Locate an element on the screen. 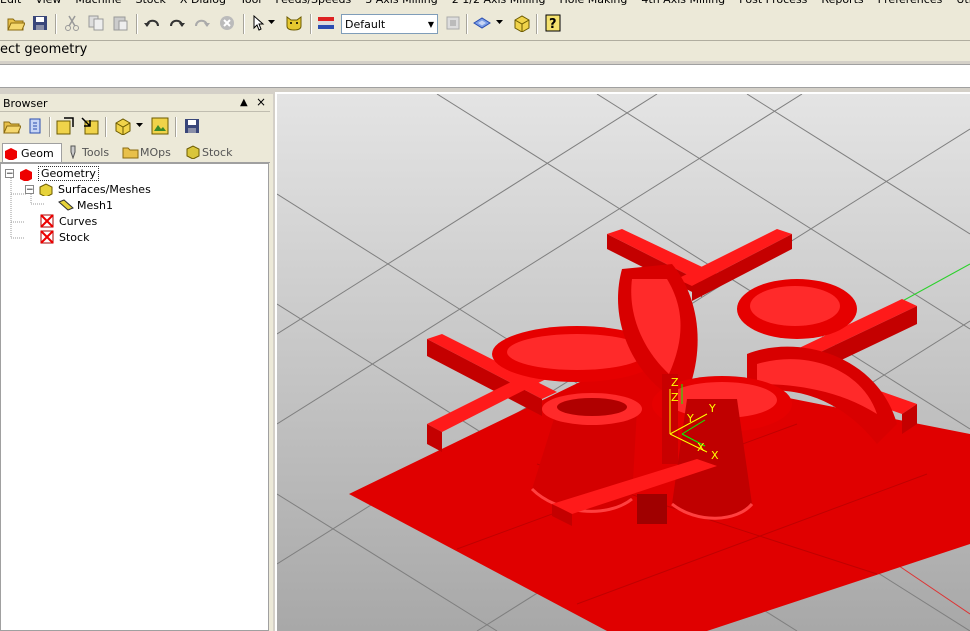 This screenshot has width=970, height=631. config-value: Default is located at coordinates (365, 24).